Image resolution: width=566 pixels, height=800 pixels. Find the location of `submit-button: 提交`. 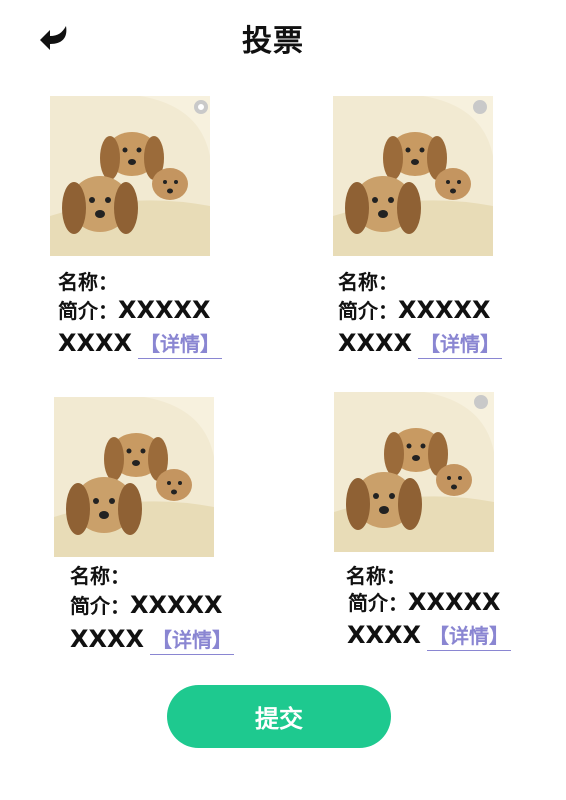

submit-button: 提交 is located at coordinates (279, 716).